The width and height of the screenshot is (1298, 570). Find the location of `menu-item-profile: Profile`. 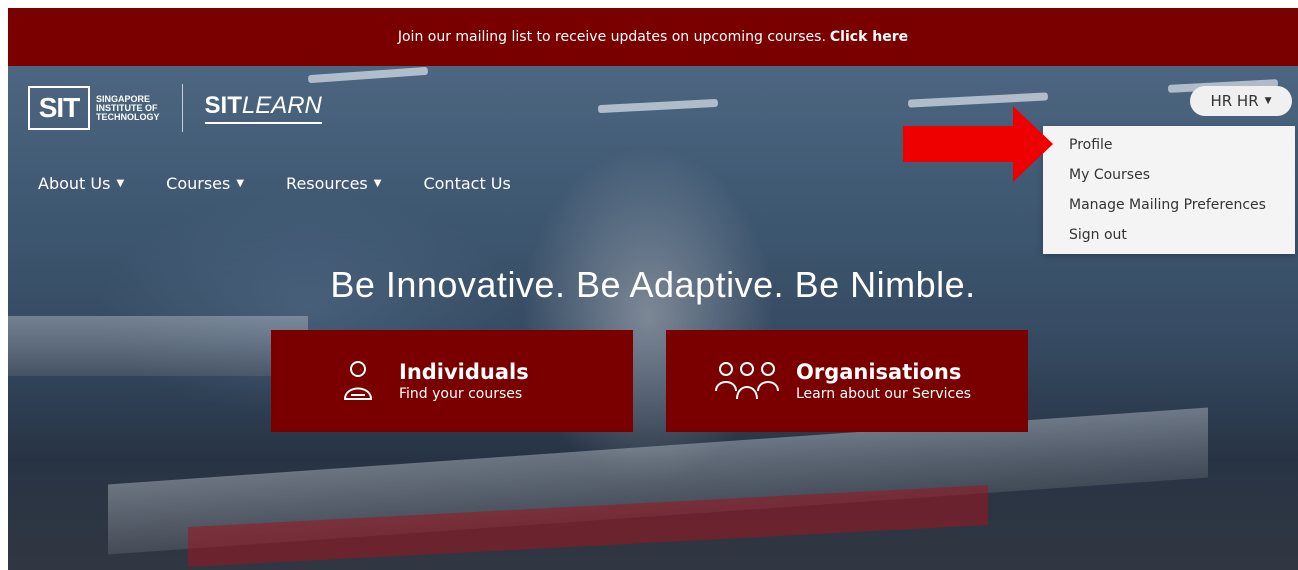

menu-item-profile: Profile is located at coordinates (1169, 145).